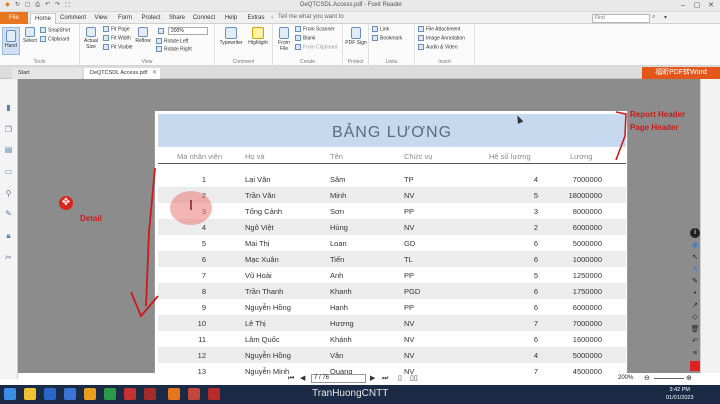 Image resolution: width=720 pixels, height=404 pixels. What do you see at coordinates (130, 394) in the screenshot?
I see `powerpoint-icon` at bounding box center [130, 394].